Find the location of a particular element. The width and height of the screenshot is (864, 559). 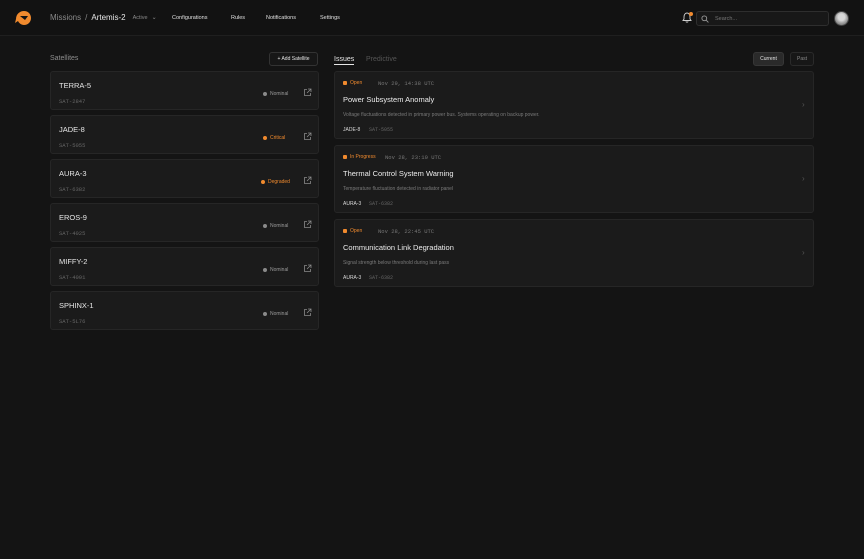

satellite-card: JADE-8 SAT-5055 Critical is located at coordinates (184, 134).